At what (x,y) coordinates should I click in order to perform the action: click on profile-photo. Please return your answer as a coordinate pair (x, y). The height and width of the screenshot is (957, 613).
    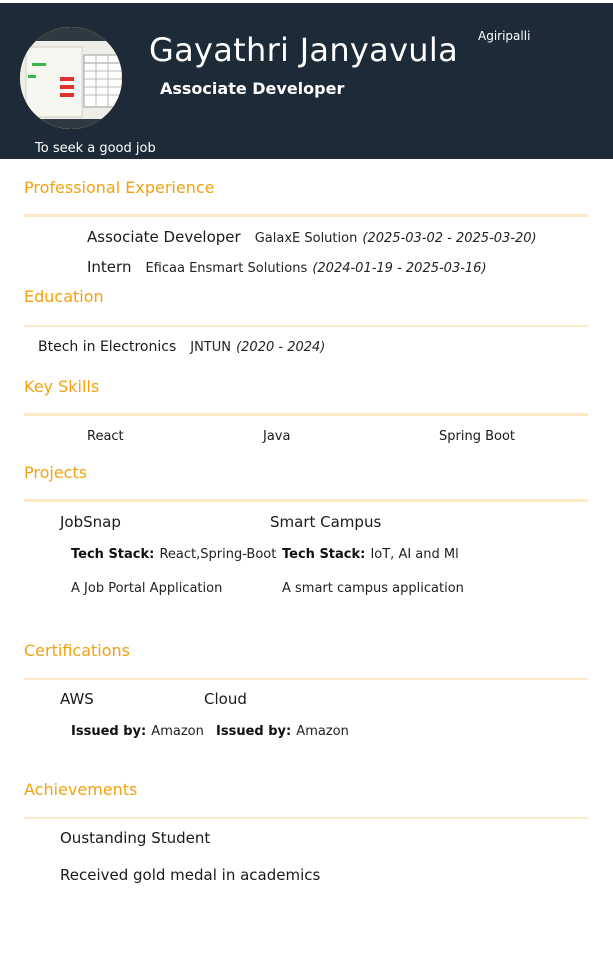
    Looking at the image, I should click on (71, 78).